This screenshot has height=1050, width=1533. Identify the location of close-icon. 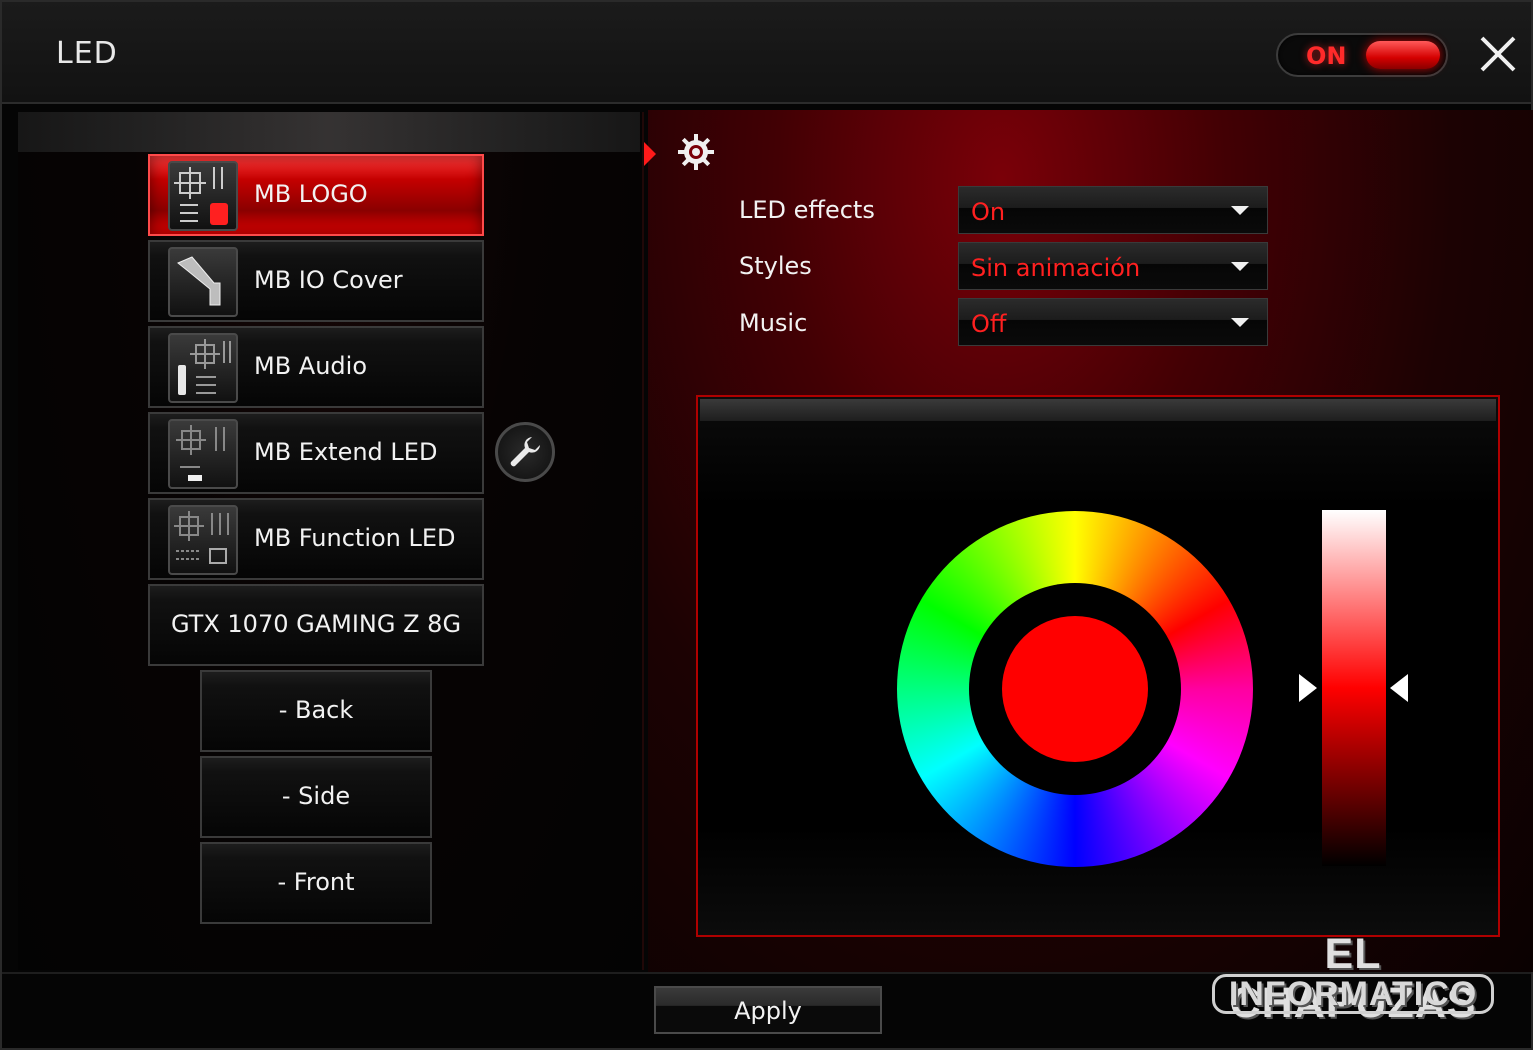
(1498, 54).